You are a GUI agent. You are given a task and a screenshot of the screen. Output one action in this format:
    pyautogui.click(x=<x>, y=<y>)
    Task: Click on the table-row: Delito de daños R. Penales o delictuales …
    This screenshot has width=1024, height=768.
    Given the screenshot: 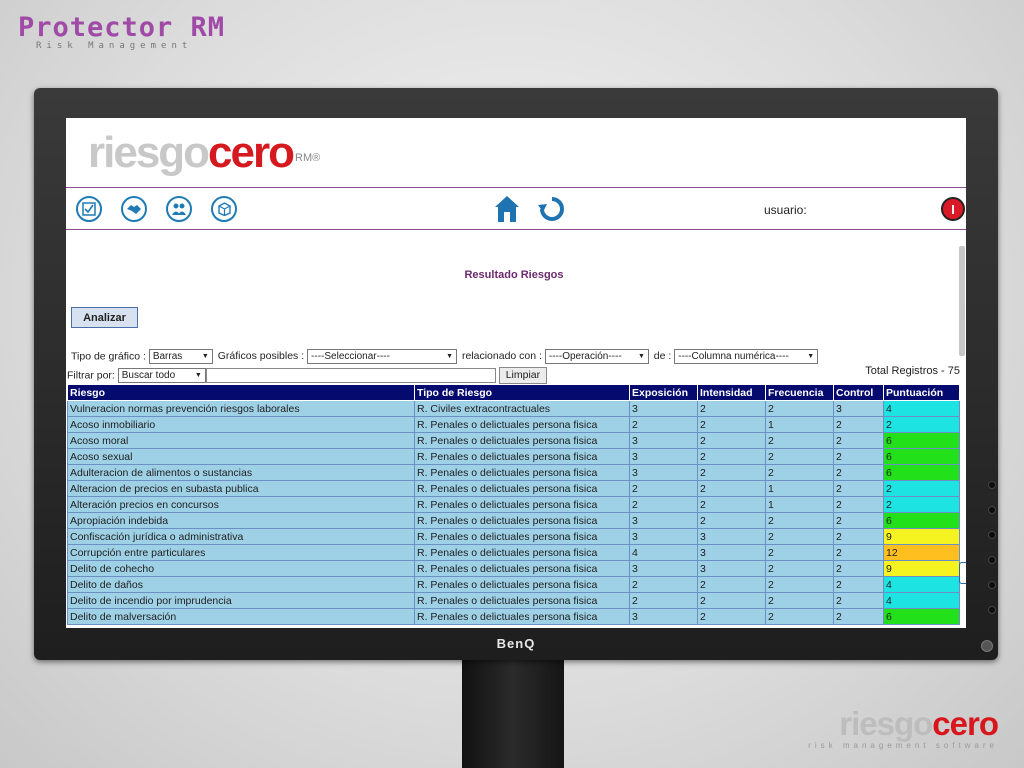 What is the action you would take?
    pyautogui.click(x=513, y=584)
    